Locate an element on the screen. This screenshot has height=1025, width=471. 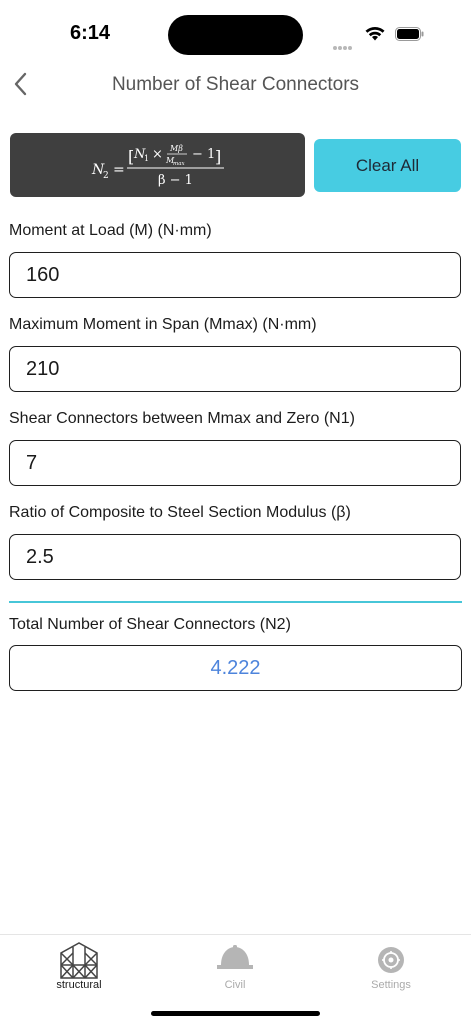
max-moment-label: Maximum Moment in Span (Mmax) (N·mm) is located at coordinates (163, 324).